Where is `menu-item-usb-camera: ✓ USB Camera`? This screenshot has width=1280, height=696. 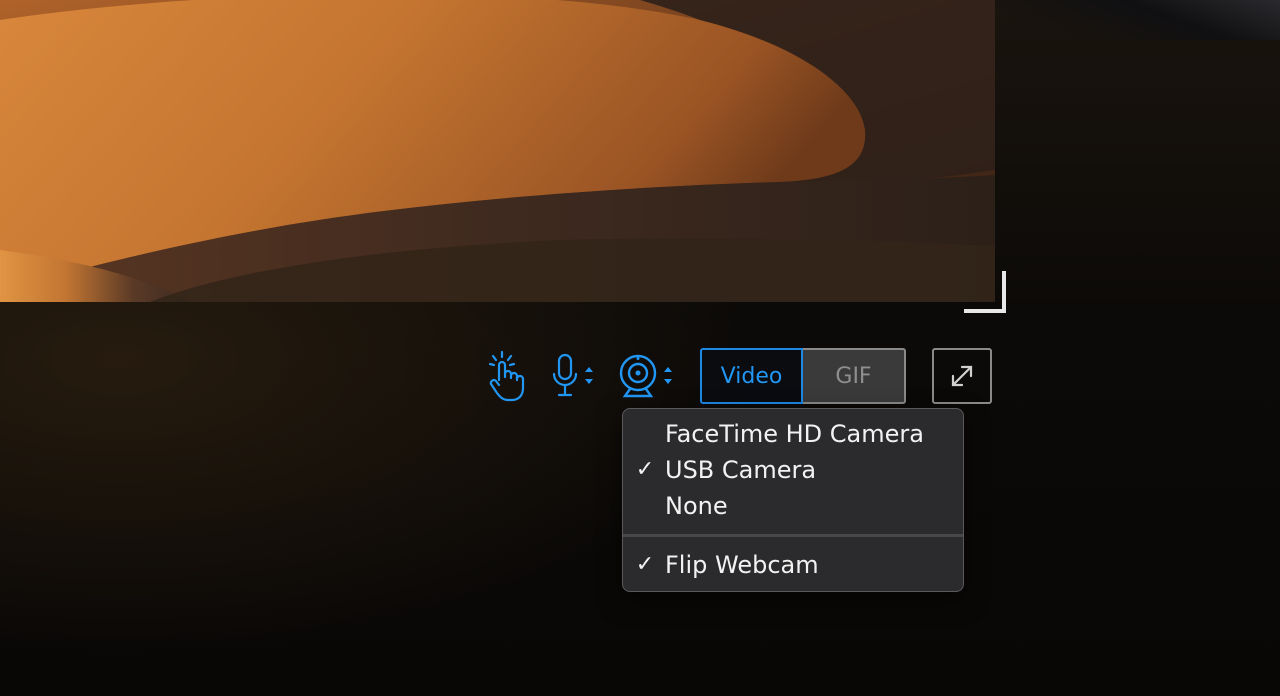
menu-item-usb-camera: ✓ USB Camera is located at coordinates (793, 470).